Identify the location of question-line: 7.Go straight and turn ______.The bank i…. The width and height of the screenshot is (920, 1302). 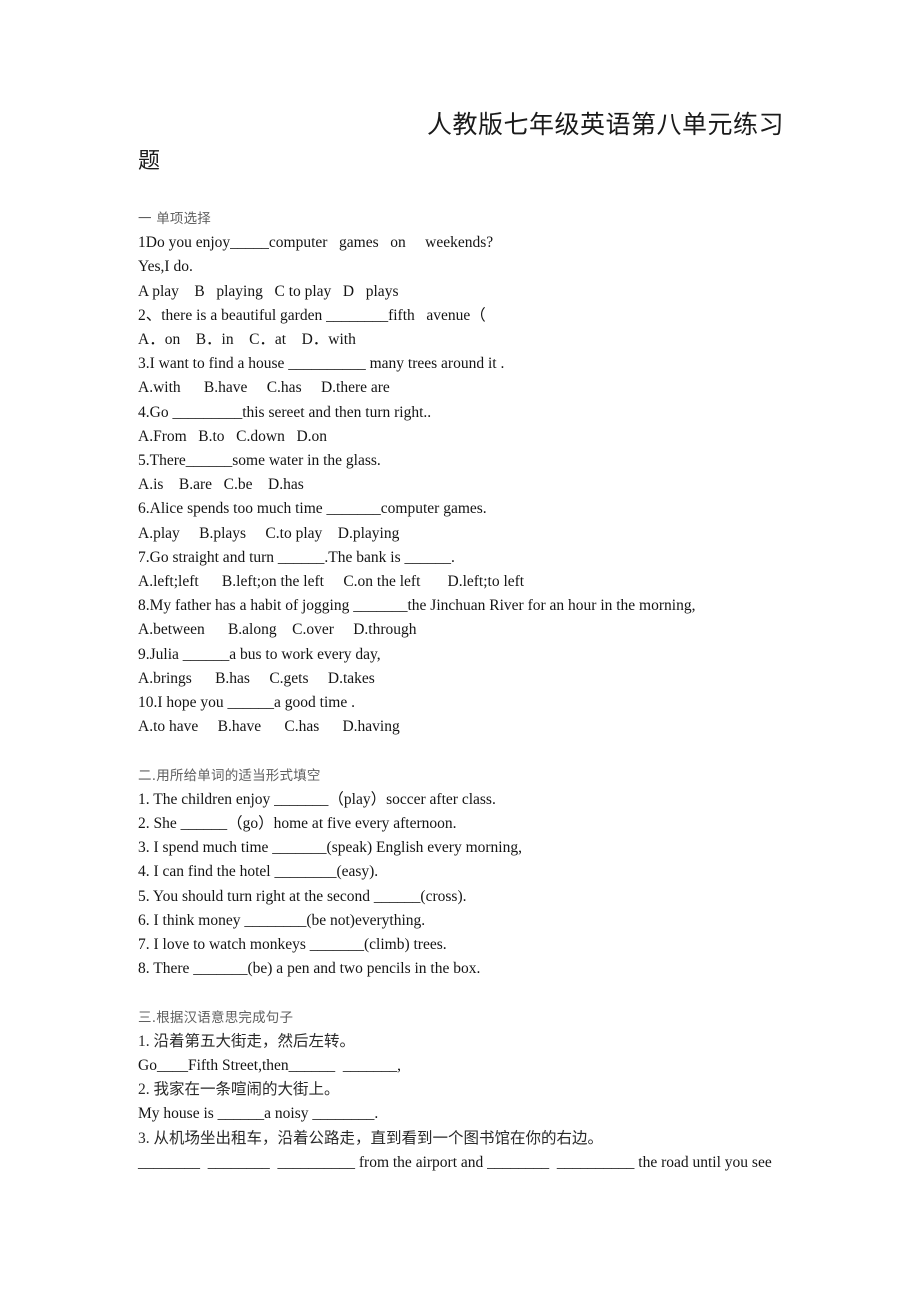
(296, 557).